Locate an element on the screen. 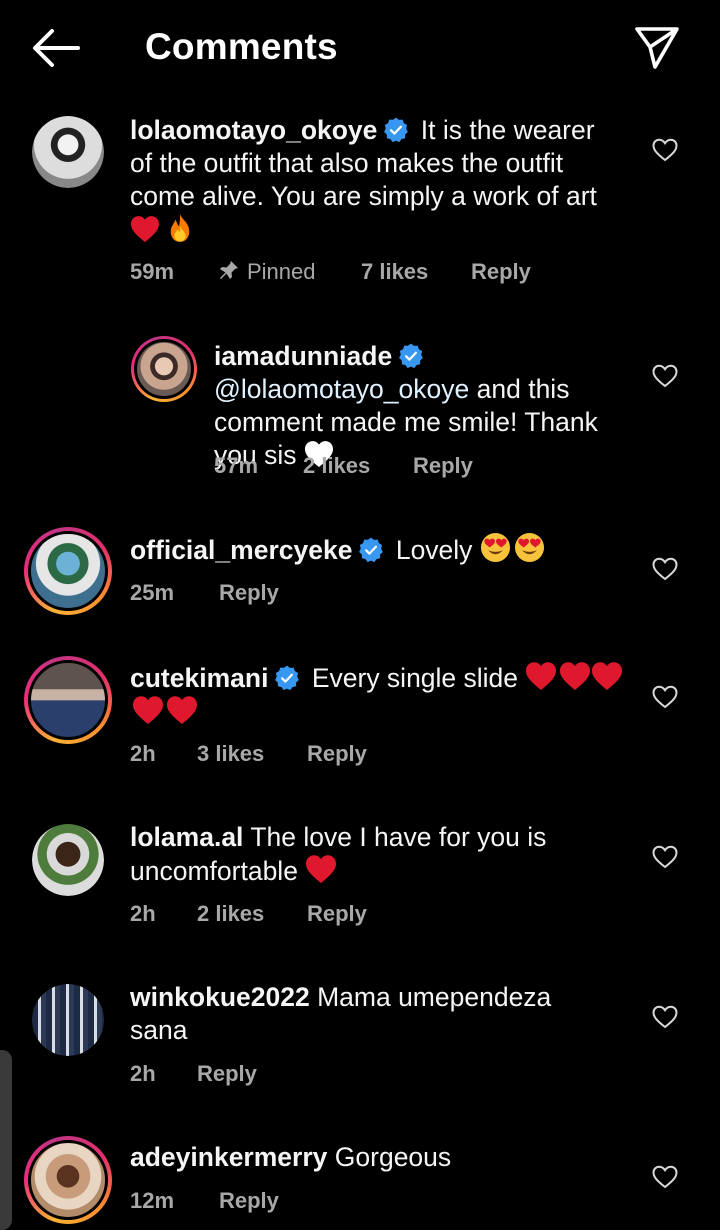  comment-meta: 12m Reply is located at coordinates (280, 1202).